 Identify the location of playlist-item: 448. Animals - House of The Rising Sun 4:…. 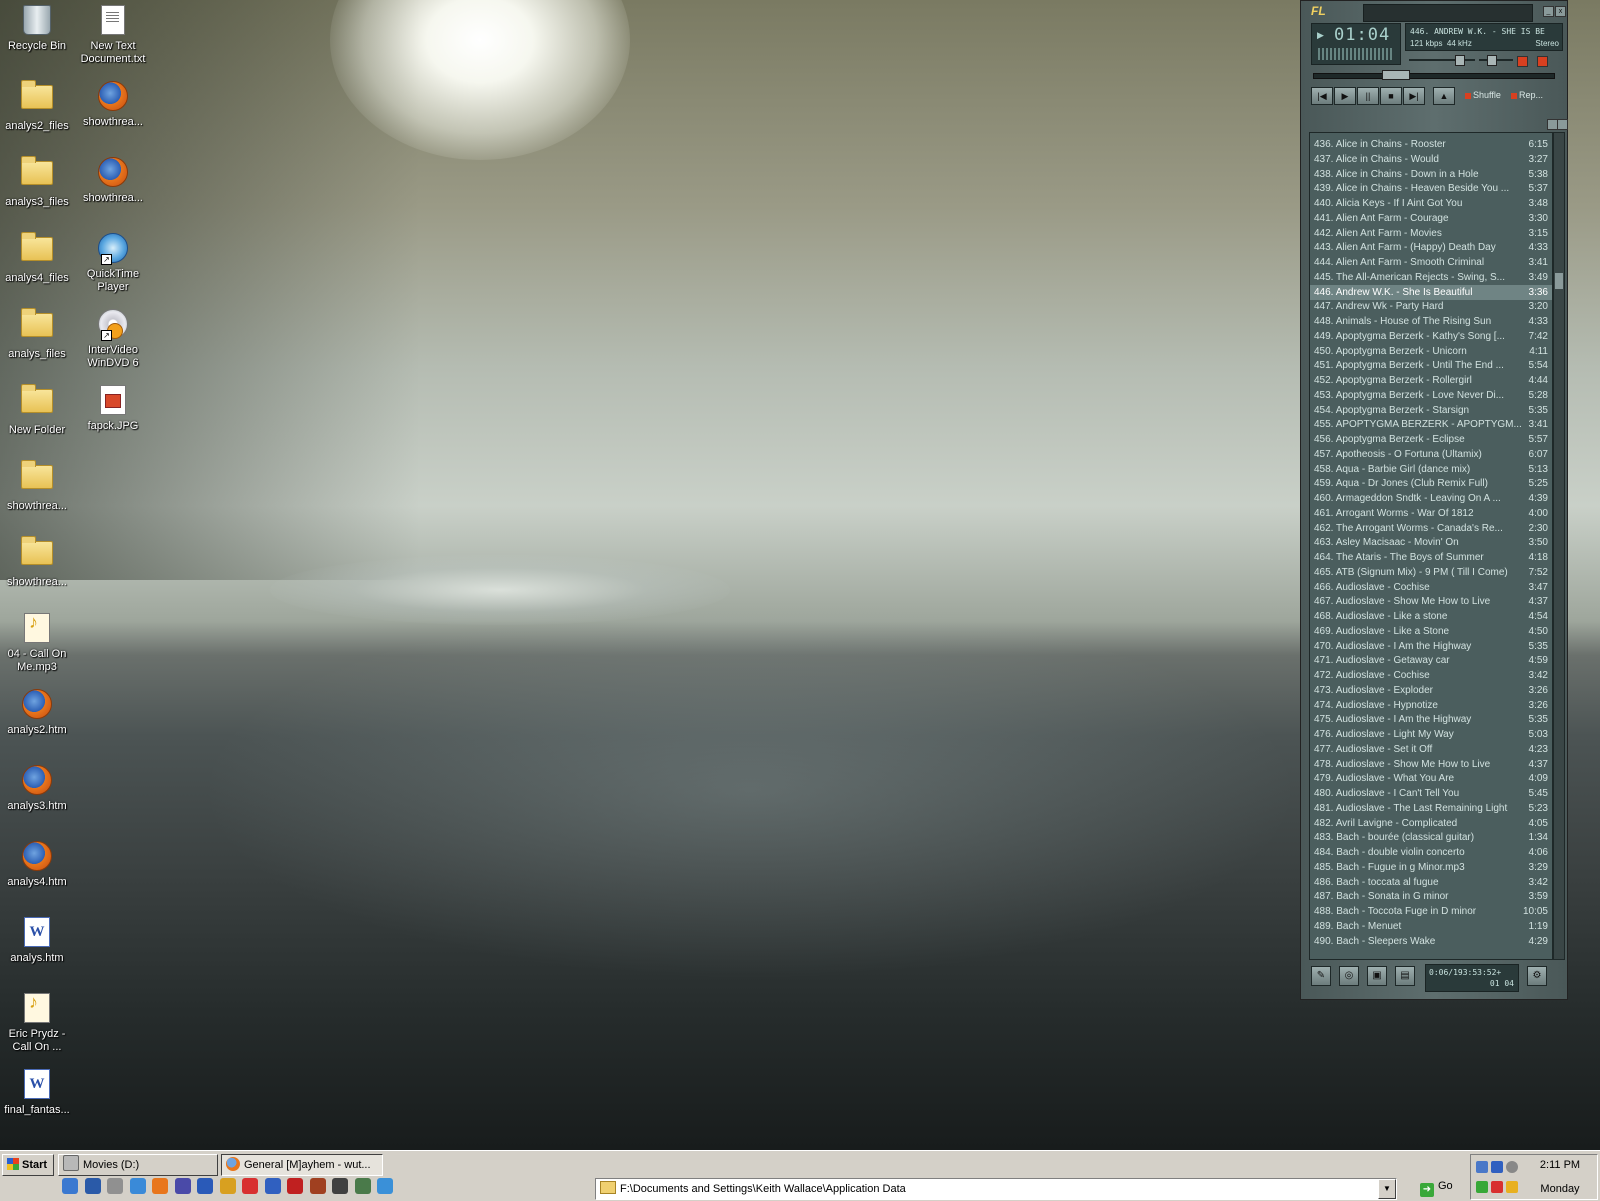
(1431, 321).